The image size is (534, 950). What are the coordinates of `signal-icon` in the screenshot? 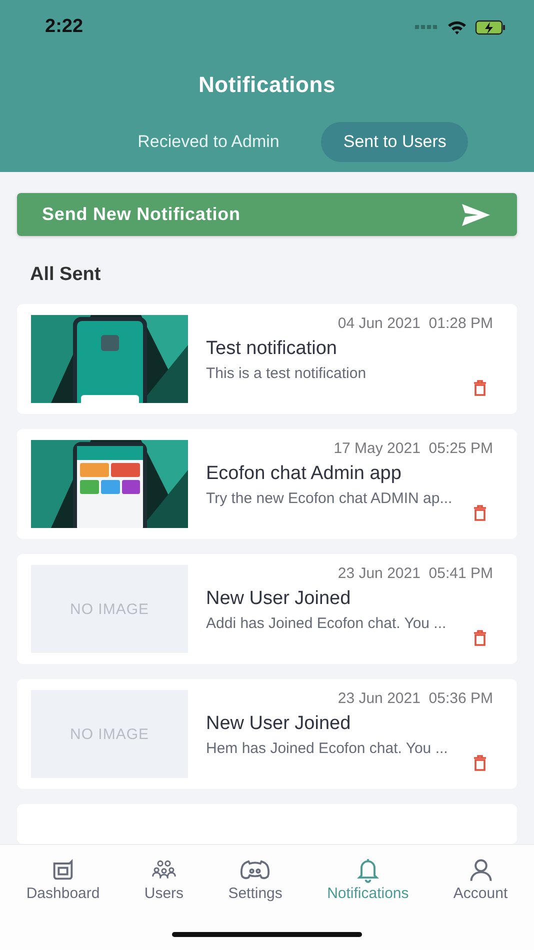 It's located at (427, 27).